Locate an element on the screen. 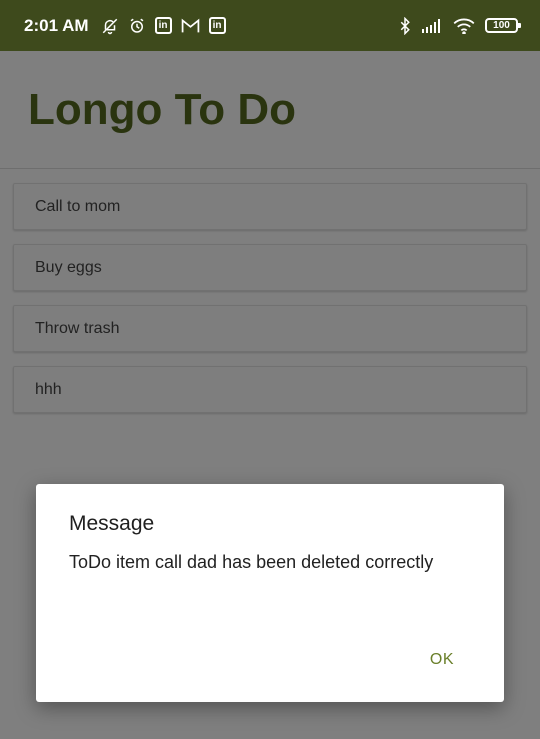 The width and height of the screenshot is (540, 739). notification-icons: in in is located at coordinates (163, 26).